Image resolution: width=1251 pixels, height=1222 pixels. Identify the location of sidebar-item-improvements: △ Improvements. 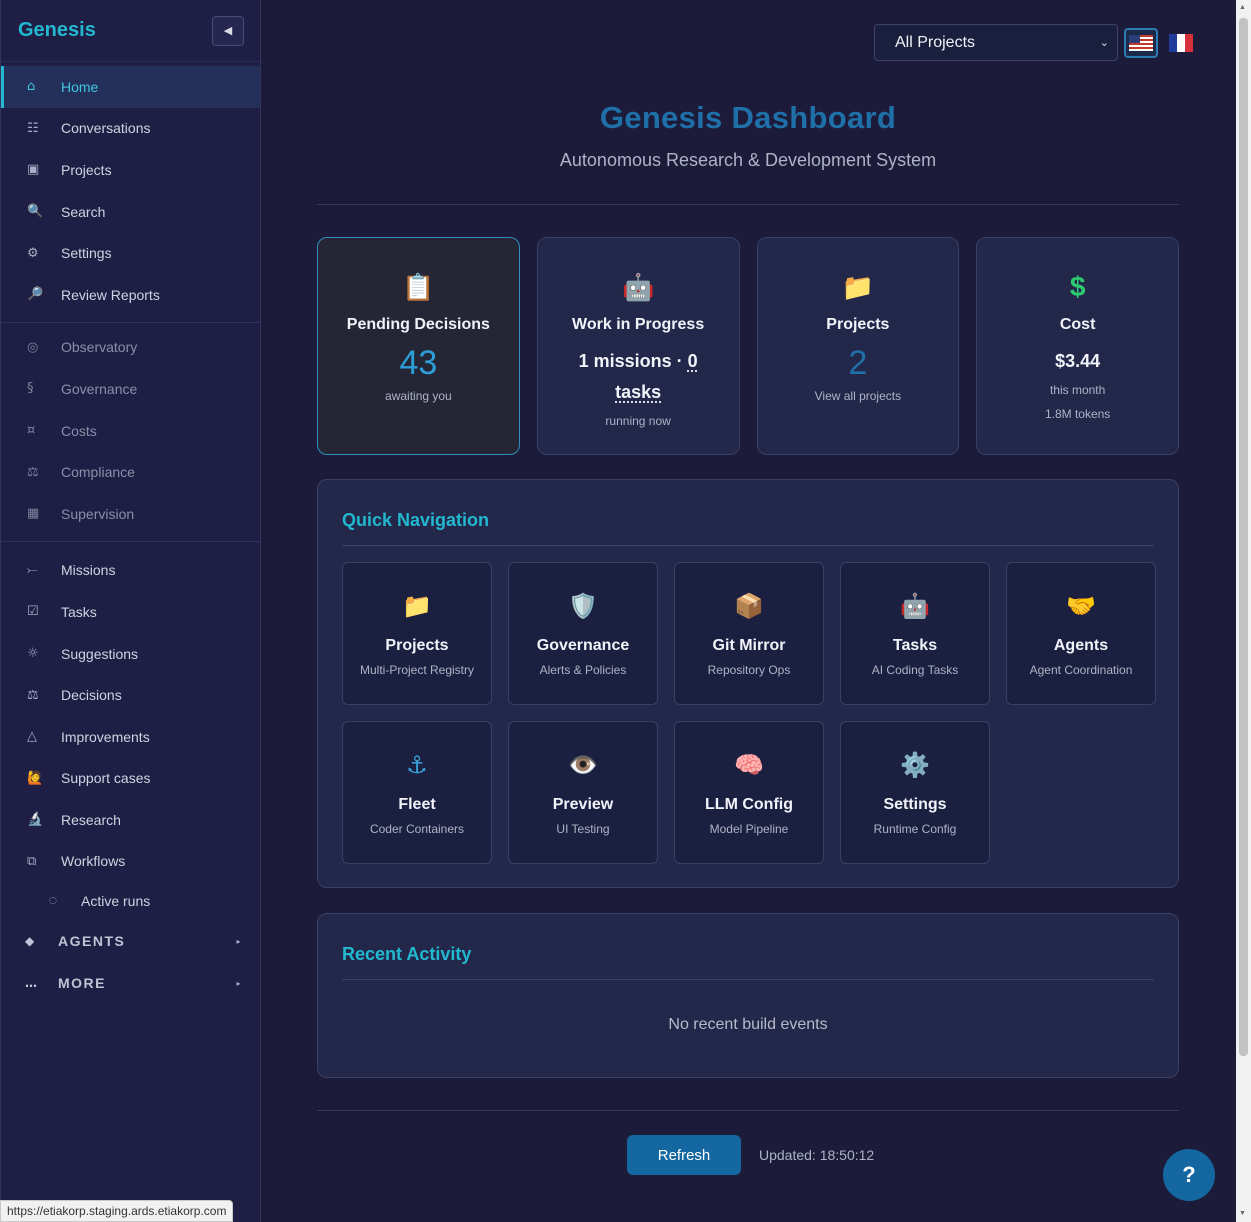
(130, 737).